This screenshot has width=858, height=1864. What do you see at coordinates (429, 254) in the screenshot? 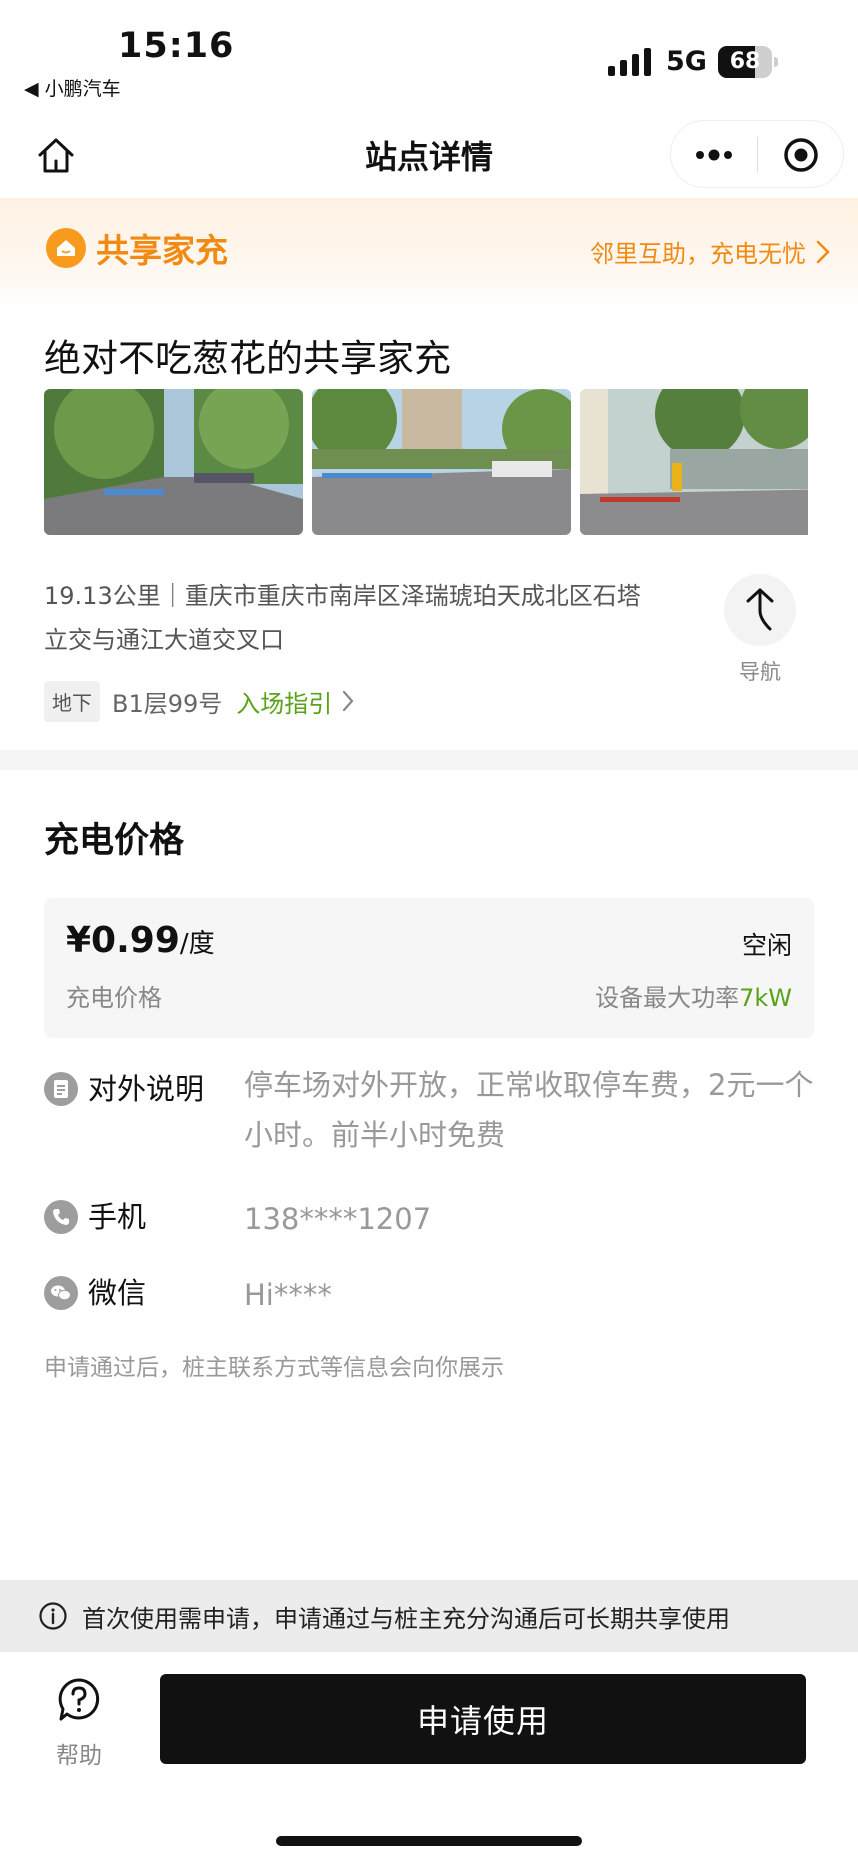
I see `shared-charging-banner: 共享家充 邻里互助，充电无忧` at bounding box center [429, 254].